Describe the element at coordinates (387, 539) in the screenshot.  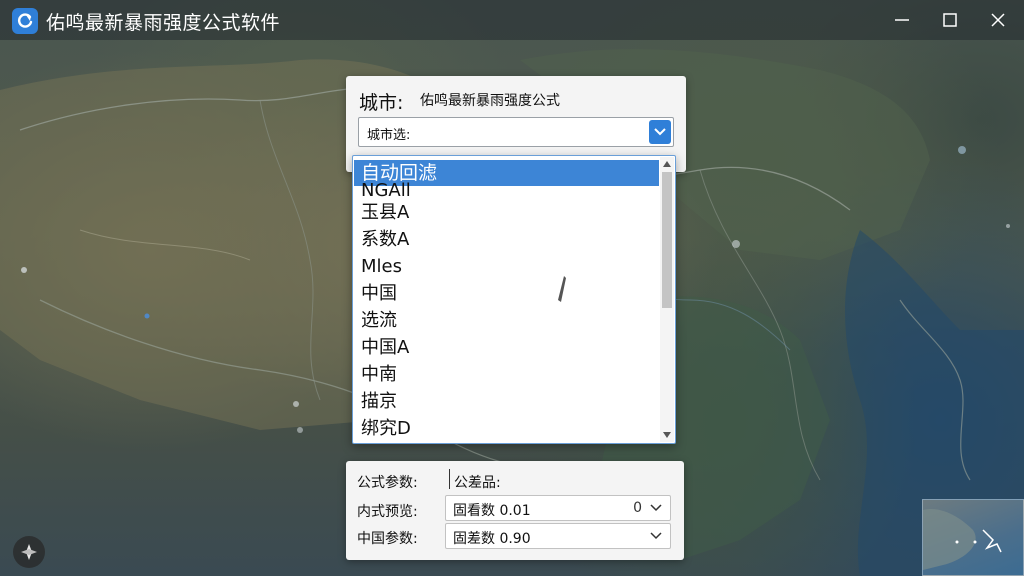
I see `param-row-label: 中国参数:` at that location.